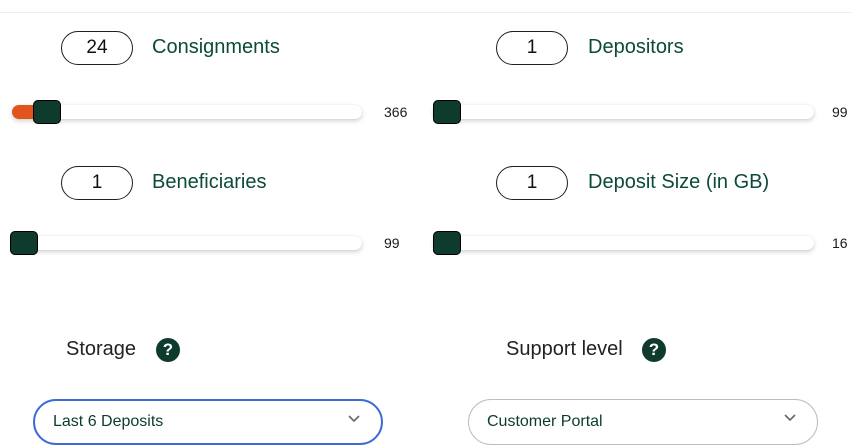  I want to click on beneficiaries-slider-thumb, so click(24, 243).